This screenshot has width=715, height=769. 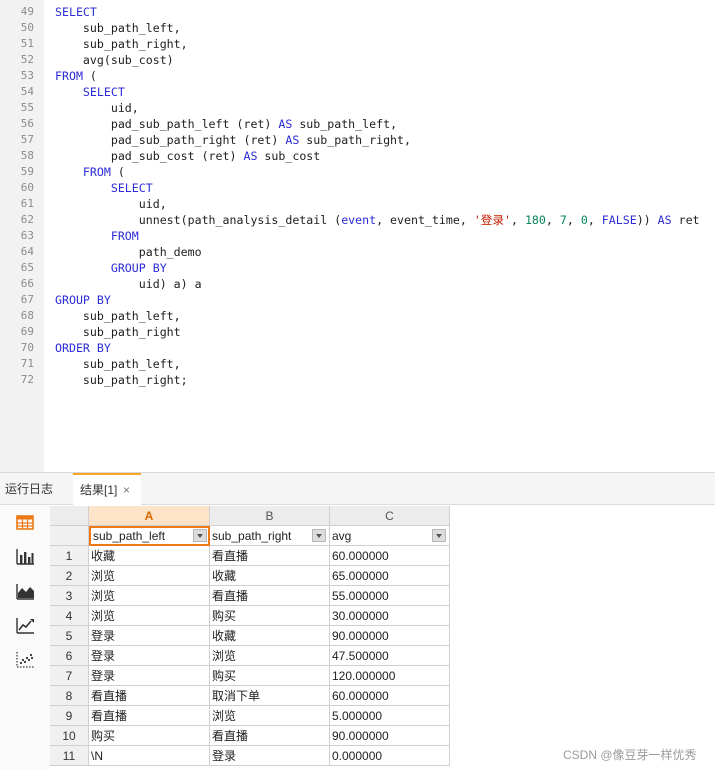 I want to click on code-text: sub_path_left,, so click(x=118, y=316).